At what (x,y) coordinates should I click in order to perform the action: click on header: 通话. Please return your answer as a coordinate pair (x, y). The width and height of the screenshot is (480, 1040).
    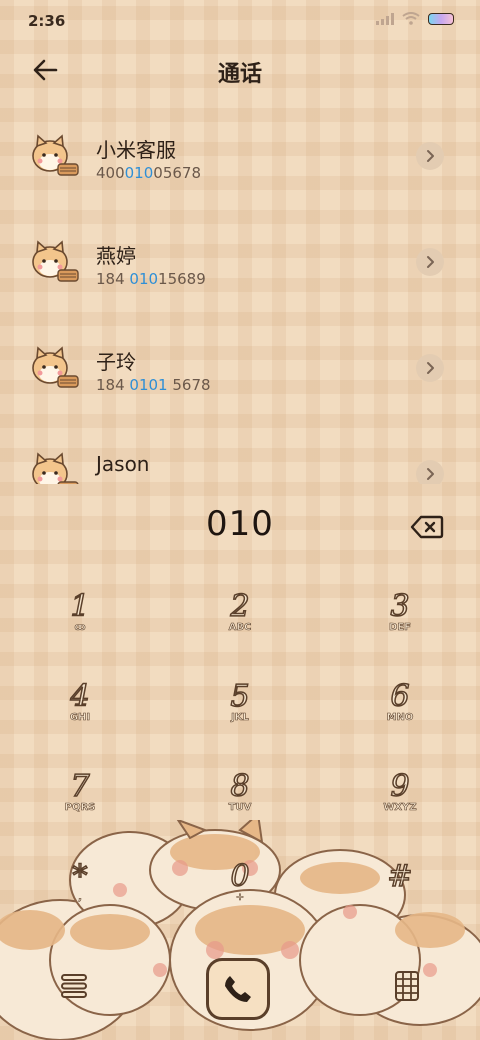
    Looking at the image, I should click on (240, 70).